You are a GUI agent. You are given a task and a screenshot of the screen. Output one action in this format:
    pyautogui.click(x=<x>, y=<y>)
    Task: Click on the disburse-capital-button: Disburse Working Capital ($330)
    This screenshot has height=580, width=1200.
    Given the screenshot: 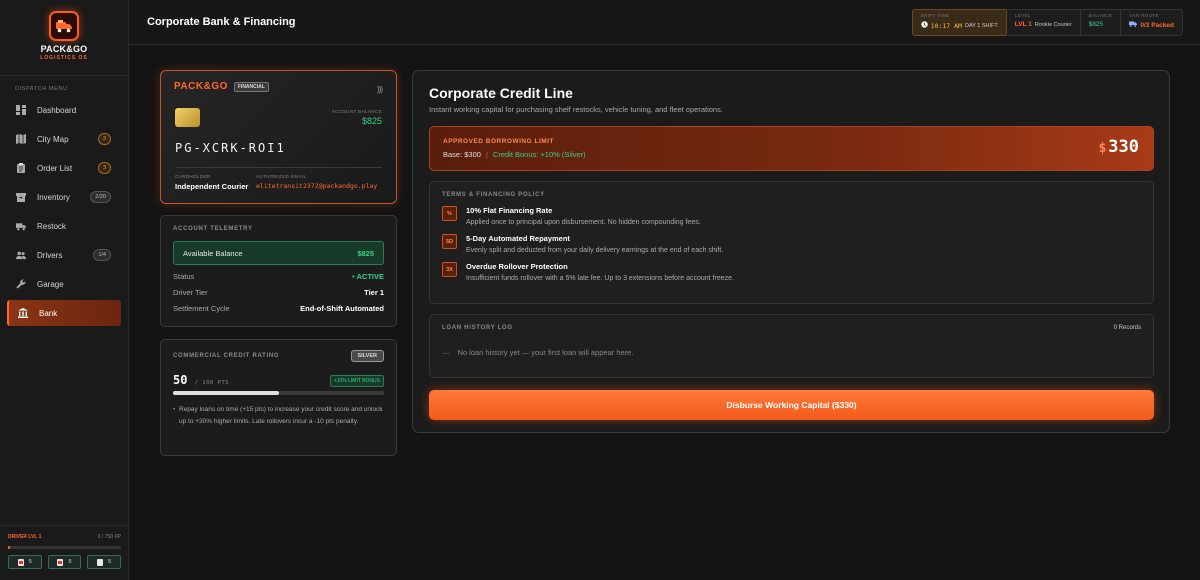 What is the action you would take?
    pyautogui.click(x=791, y=405)
    